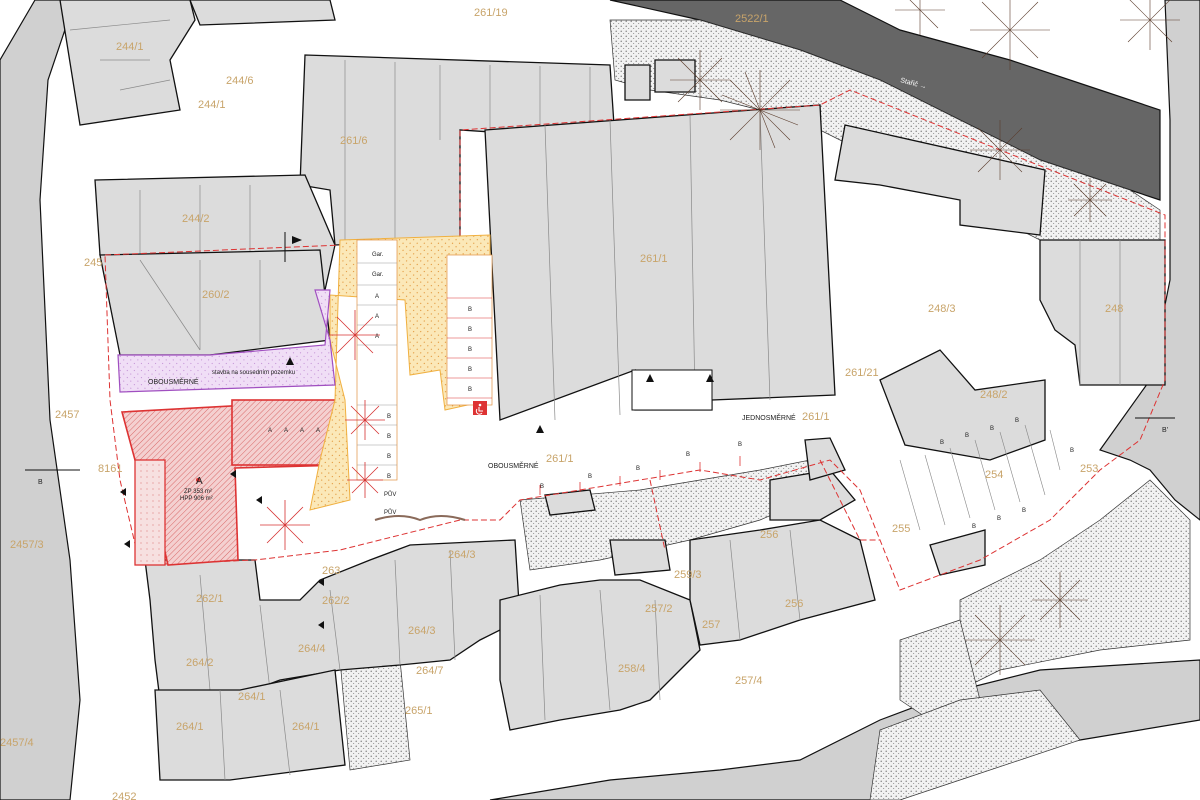  Describe the element at coordinates (632, 669) in the screenshot. I see `parcel-label: 258/4` at that location.